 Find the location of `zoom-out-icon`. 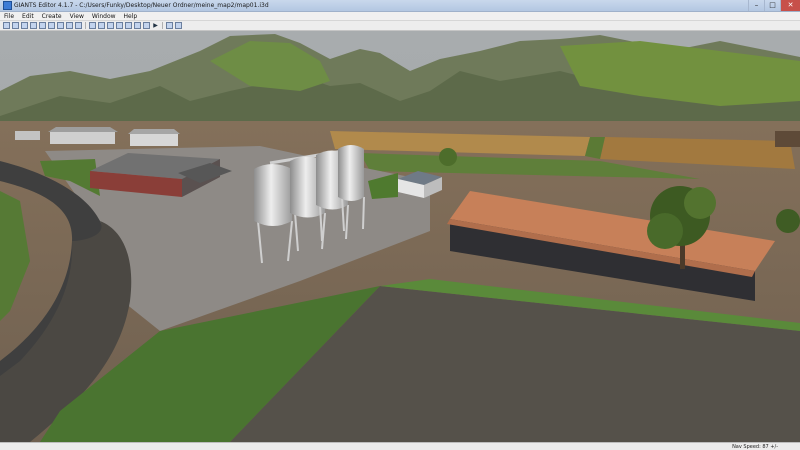

zoom-out-icon is located at coordinates (178, 25).